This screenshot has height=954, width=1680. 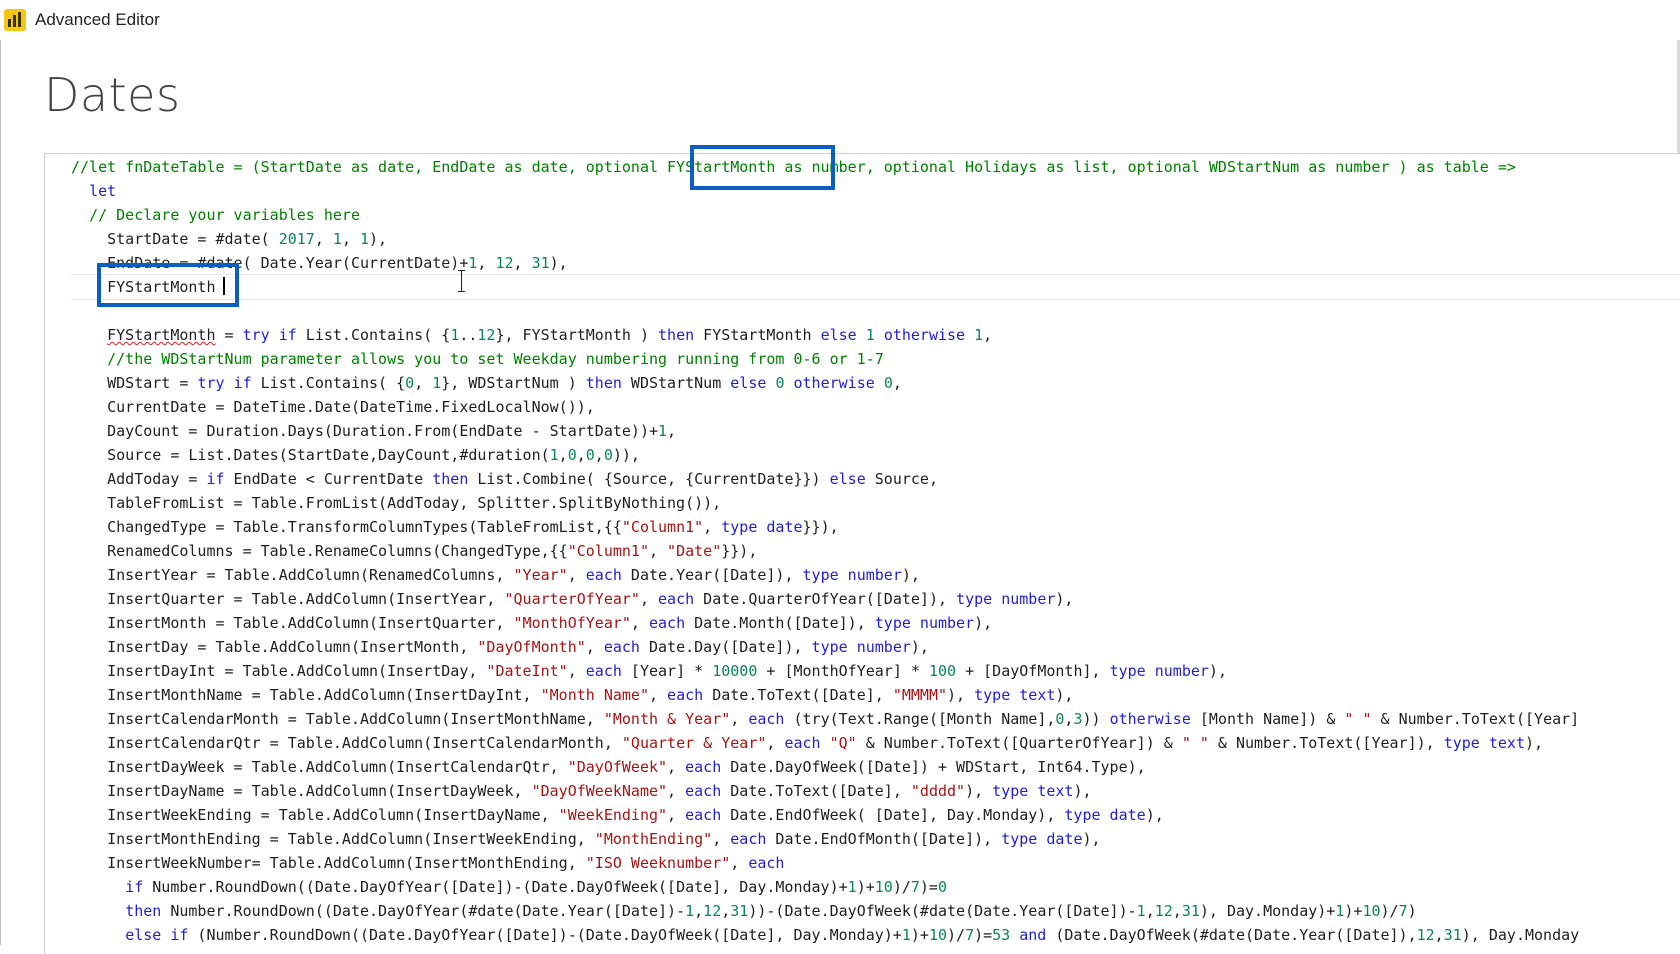 I want to click on code-token: "Column1", so click(x=662, y=527).